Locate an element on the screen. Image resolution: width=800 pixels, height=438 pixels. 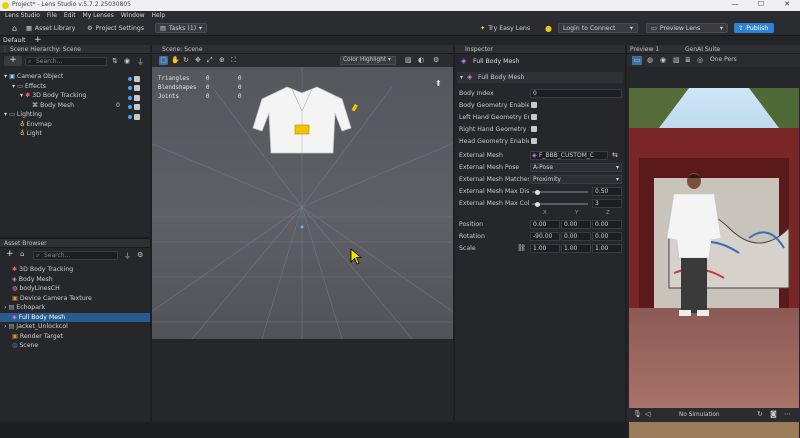
asset-item-echopark: › ▤ Echopark is located at coordinates (75, 308).